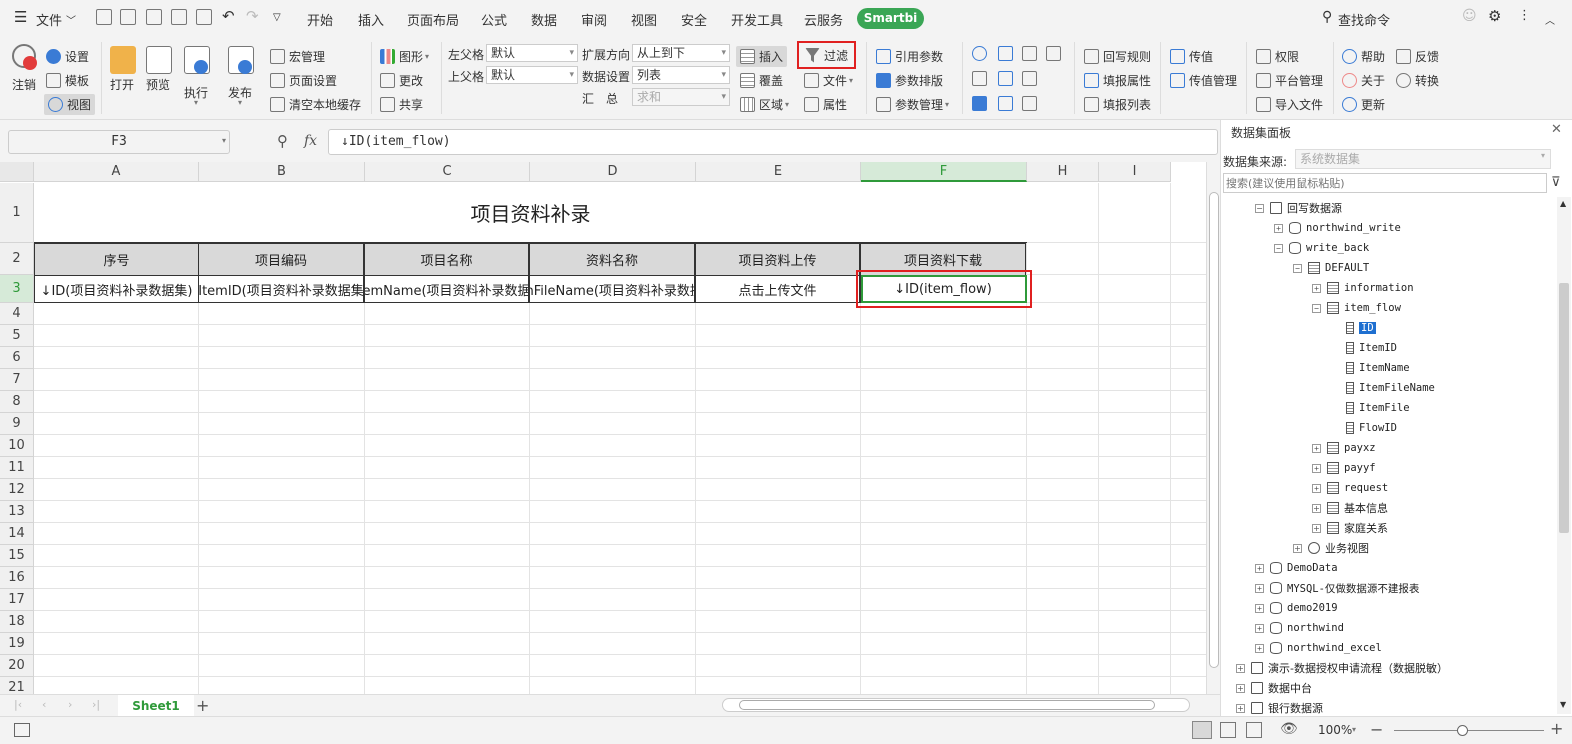 This screenshot has width=1572, height=744. I want to click on modify-button: 更改, so click(401, 80).